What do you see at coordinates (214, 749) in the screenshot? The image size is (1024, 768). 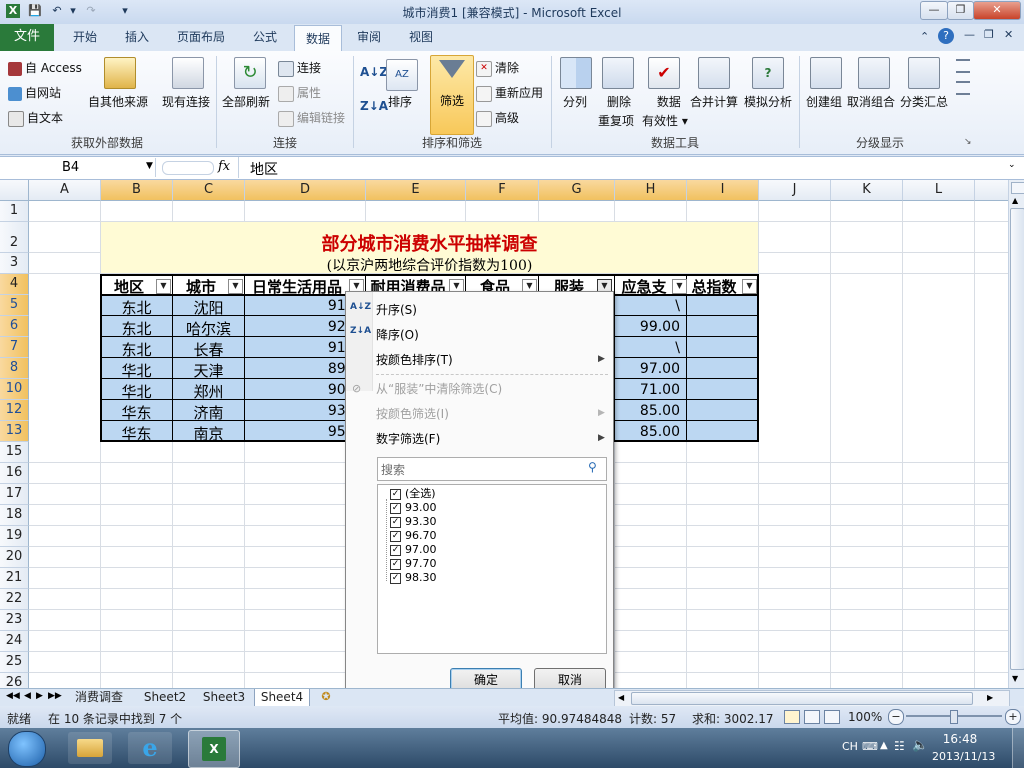 I see `excel-taskbar-button: X` at bounding box center [214, 749].